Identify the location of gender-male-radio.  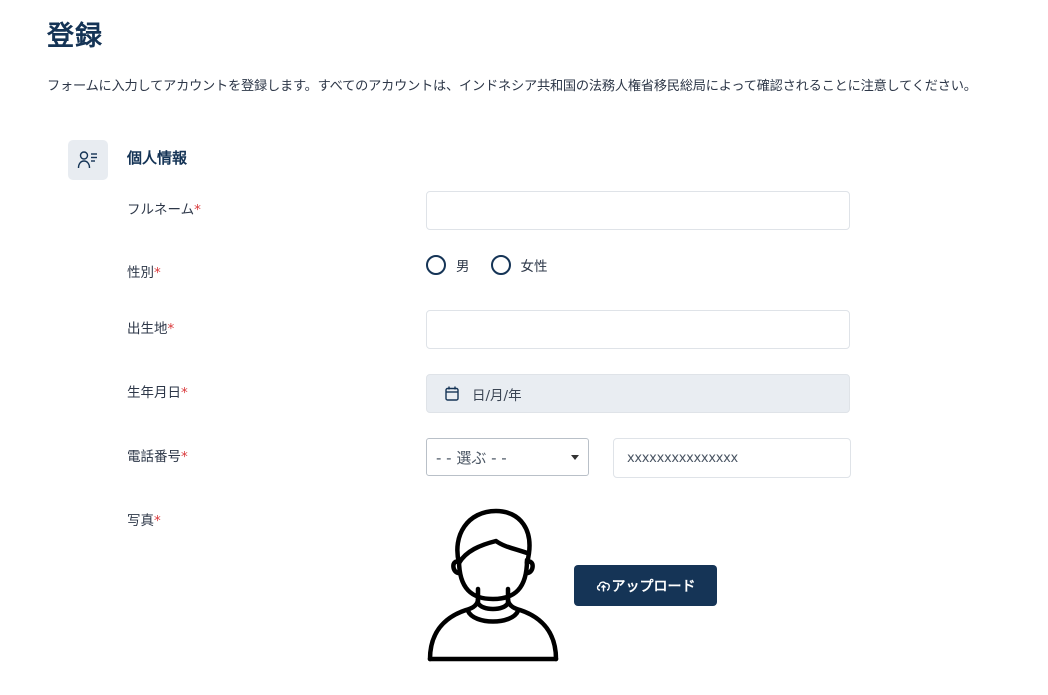
(436, 265).